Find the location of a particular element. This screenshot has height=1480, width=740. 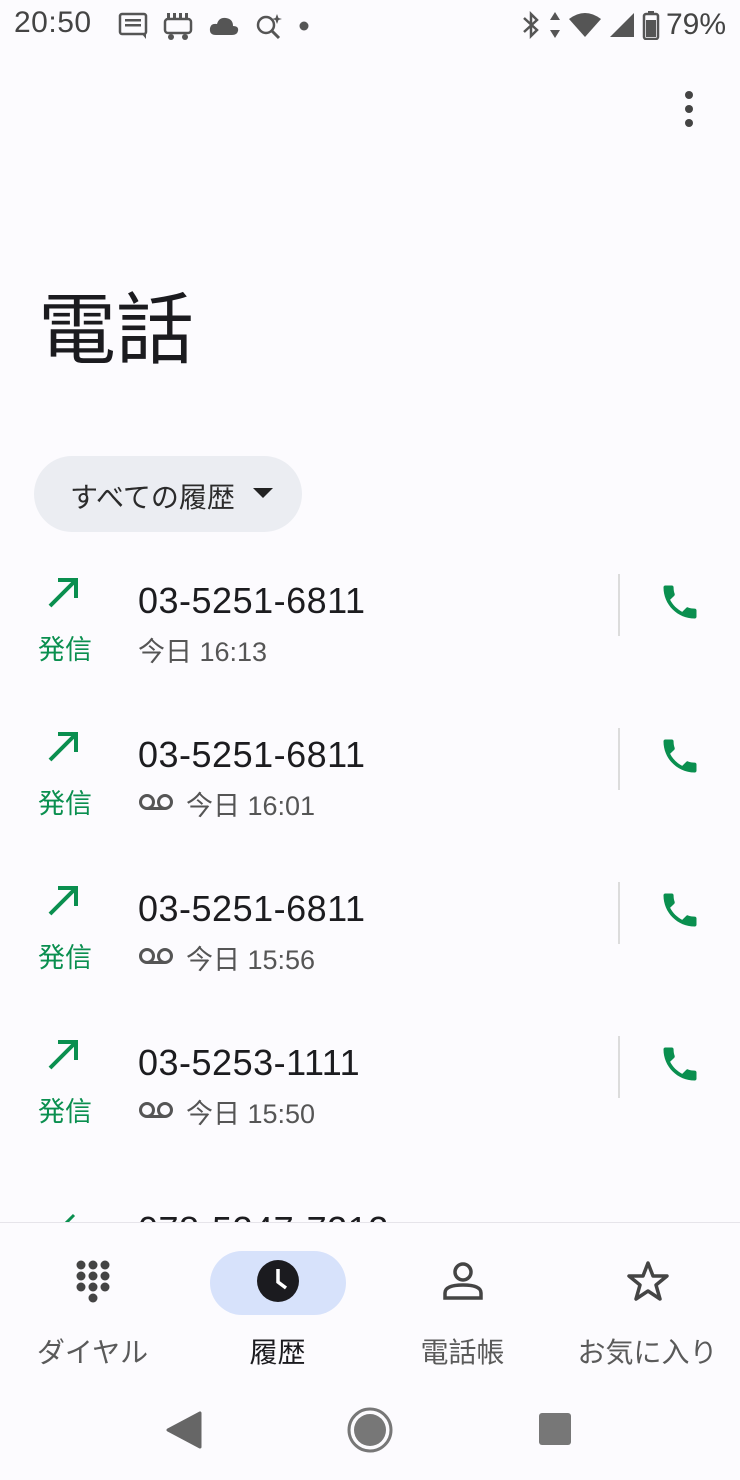

call-meta: 今日 16:01 is located at coordinates (226, 803).